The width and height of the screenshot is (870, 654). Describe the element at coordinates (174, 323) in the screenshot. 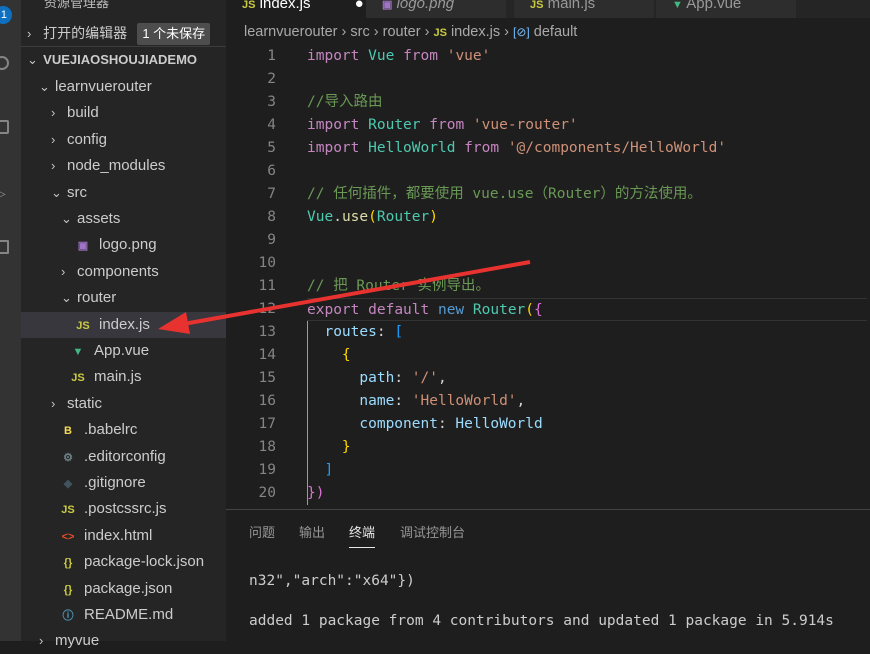

I see `arrow-head` at that location.